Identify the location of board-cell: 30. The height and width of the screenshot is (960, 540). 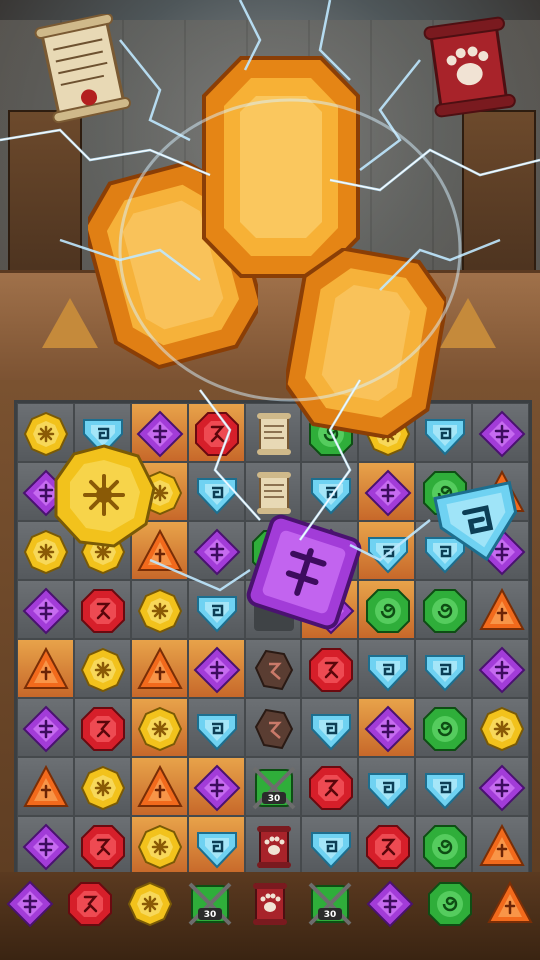
(273, 786).